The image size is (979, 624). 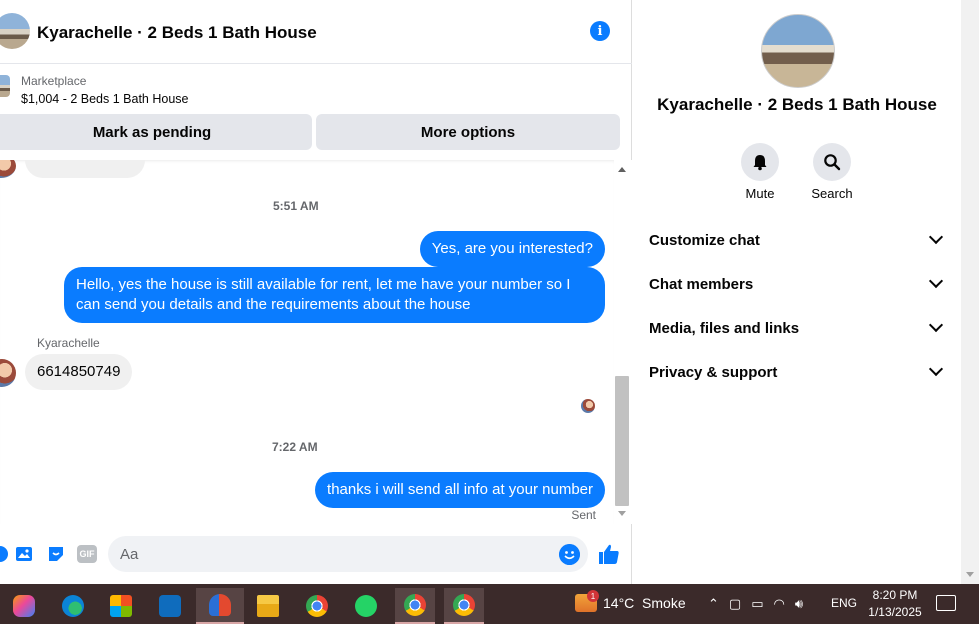 What do you see at coordinates (170, 606) in the screenshot?
I see `outlook-taskbar-icon` at bounding box center [170, 606].